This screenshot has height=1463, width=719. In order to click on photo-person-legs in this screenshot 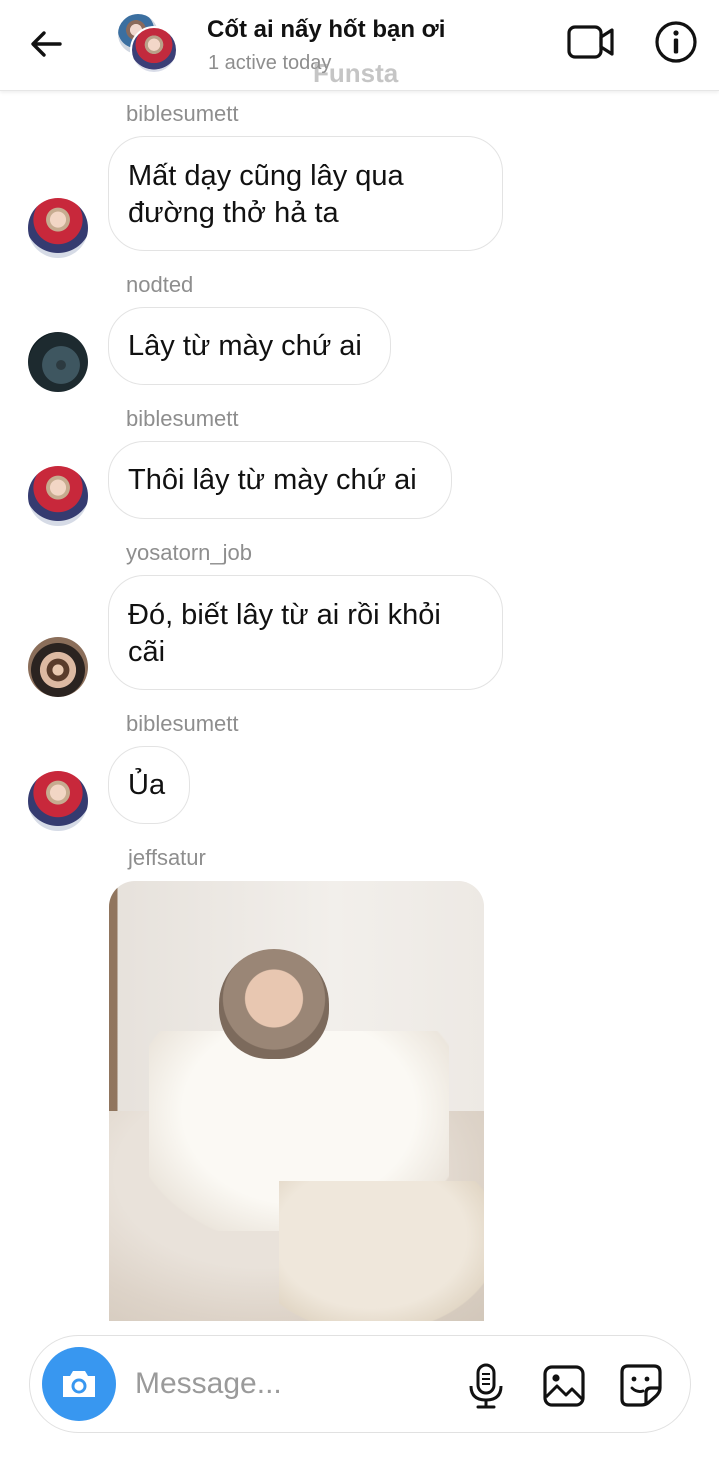, I will do `click(381, 1251)`.